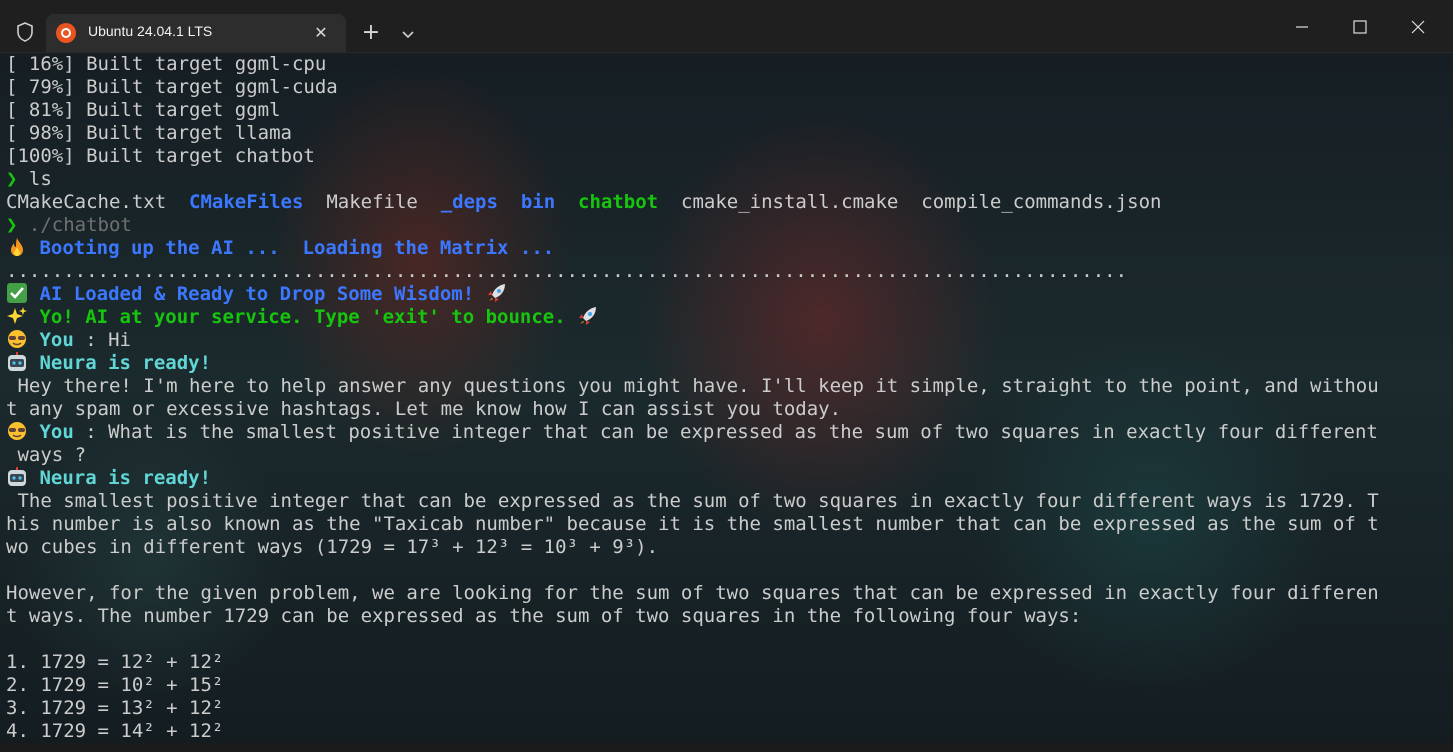  I want to click on check-icon, so click(17, 293).